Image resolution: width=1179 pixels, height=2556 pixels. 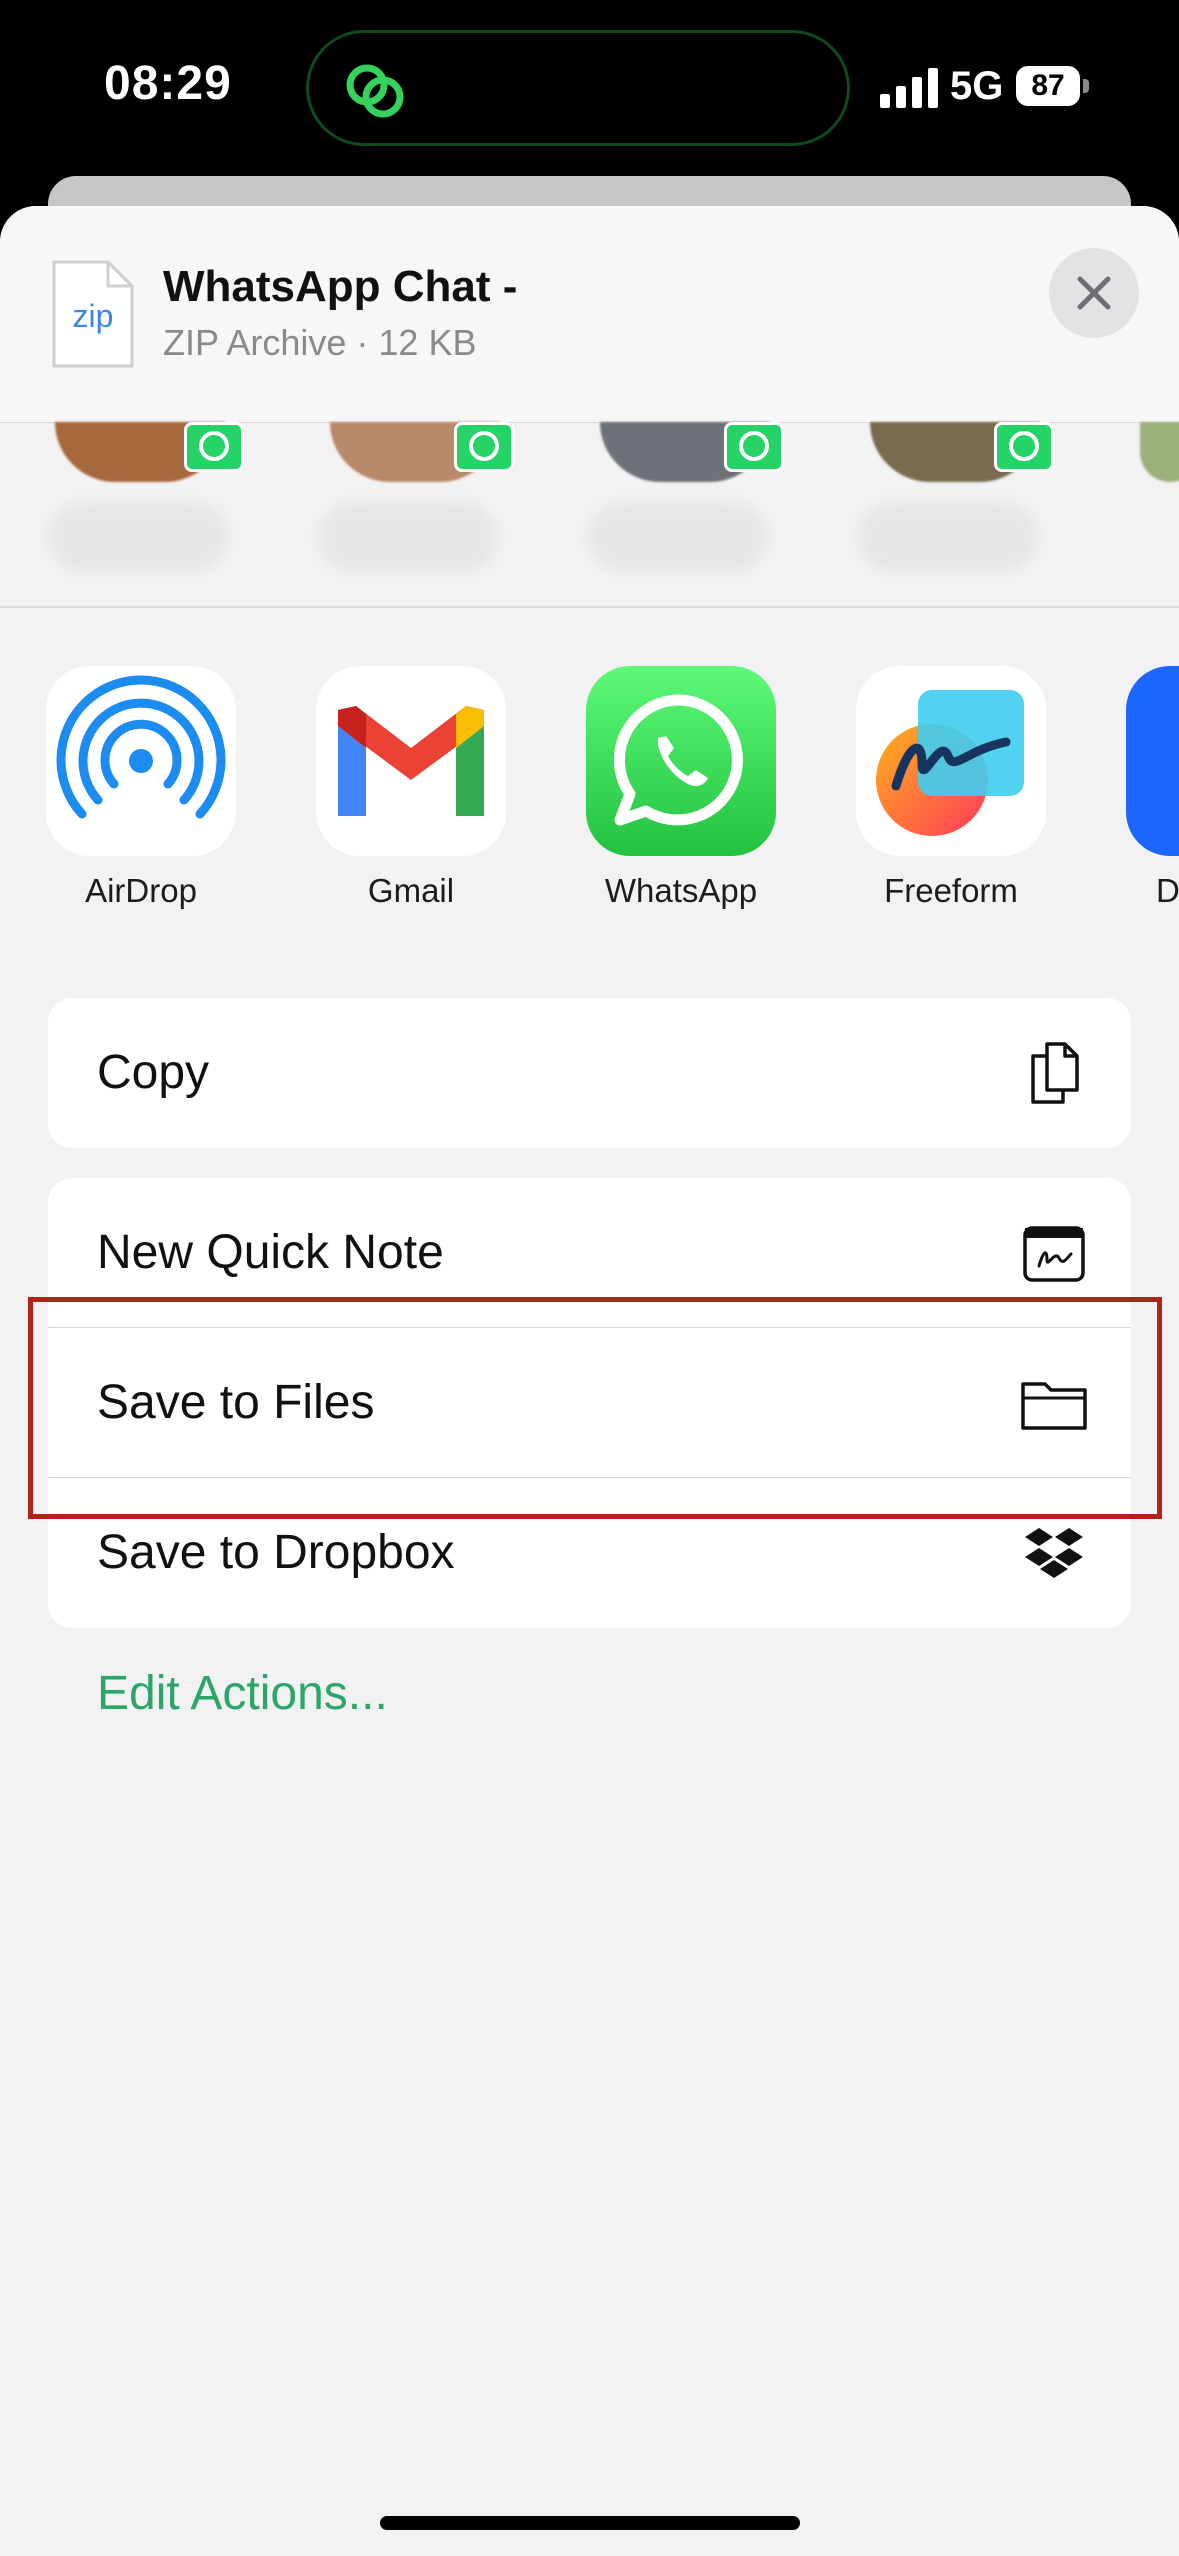 I want to click on app-gmail: Gmail, so click(x=411, y=788).